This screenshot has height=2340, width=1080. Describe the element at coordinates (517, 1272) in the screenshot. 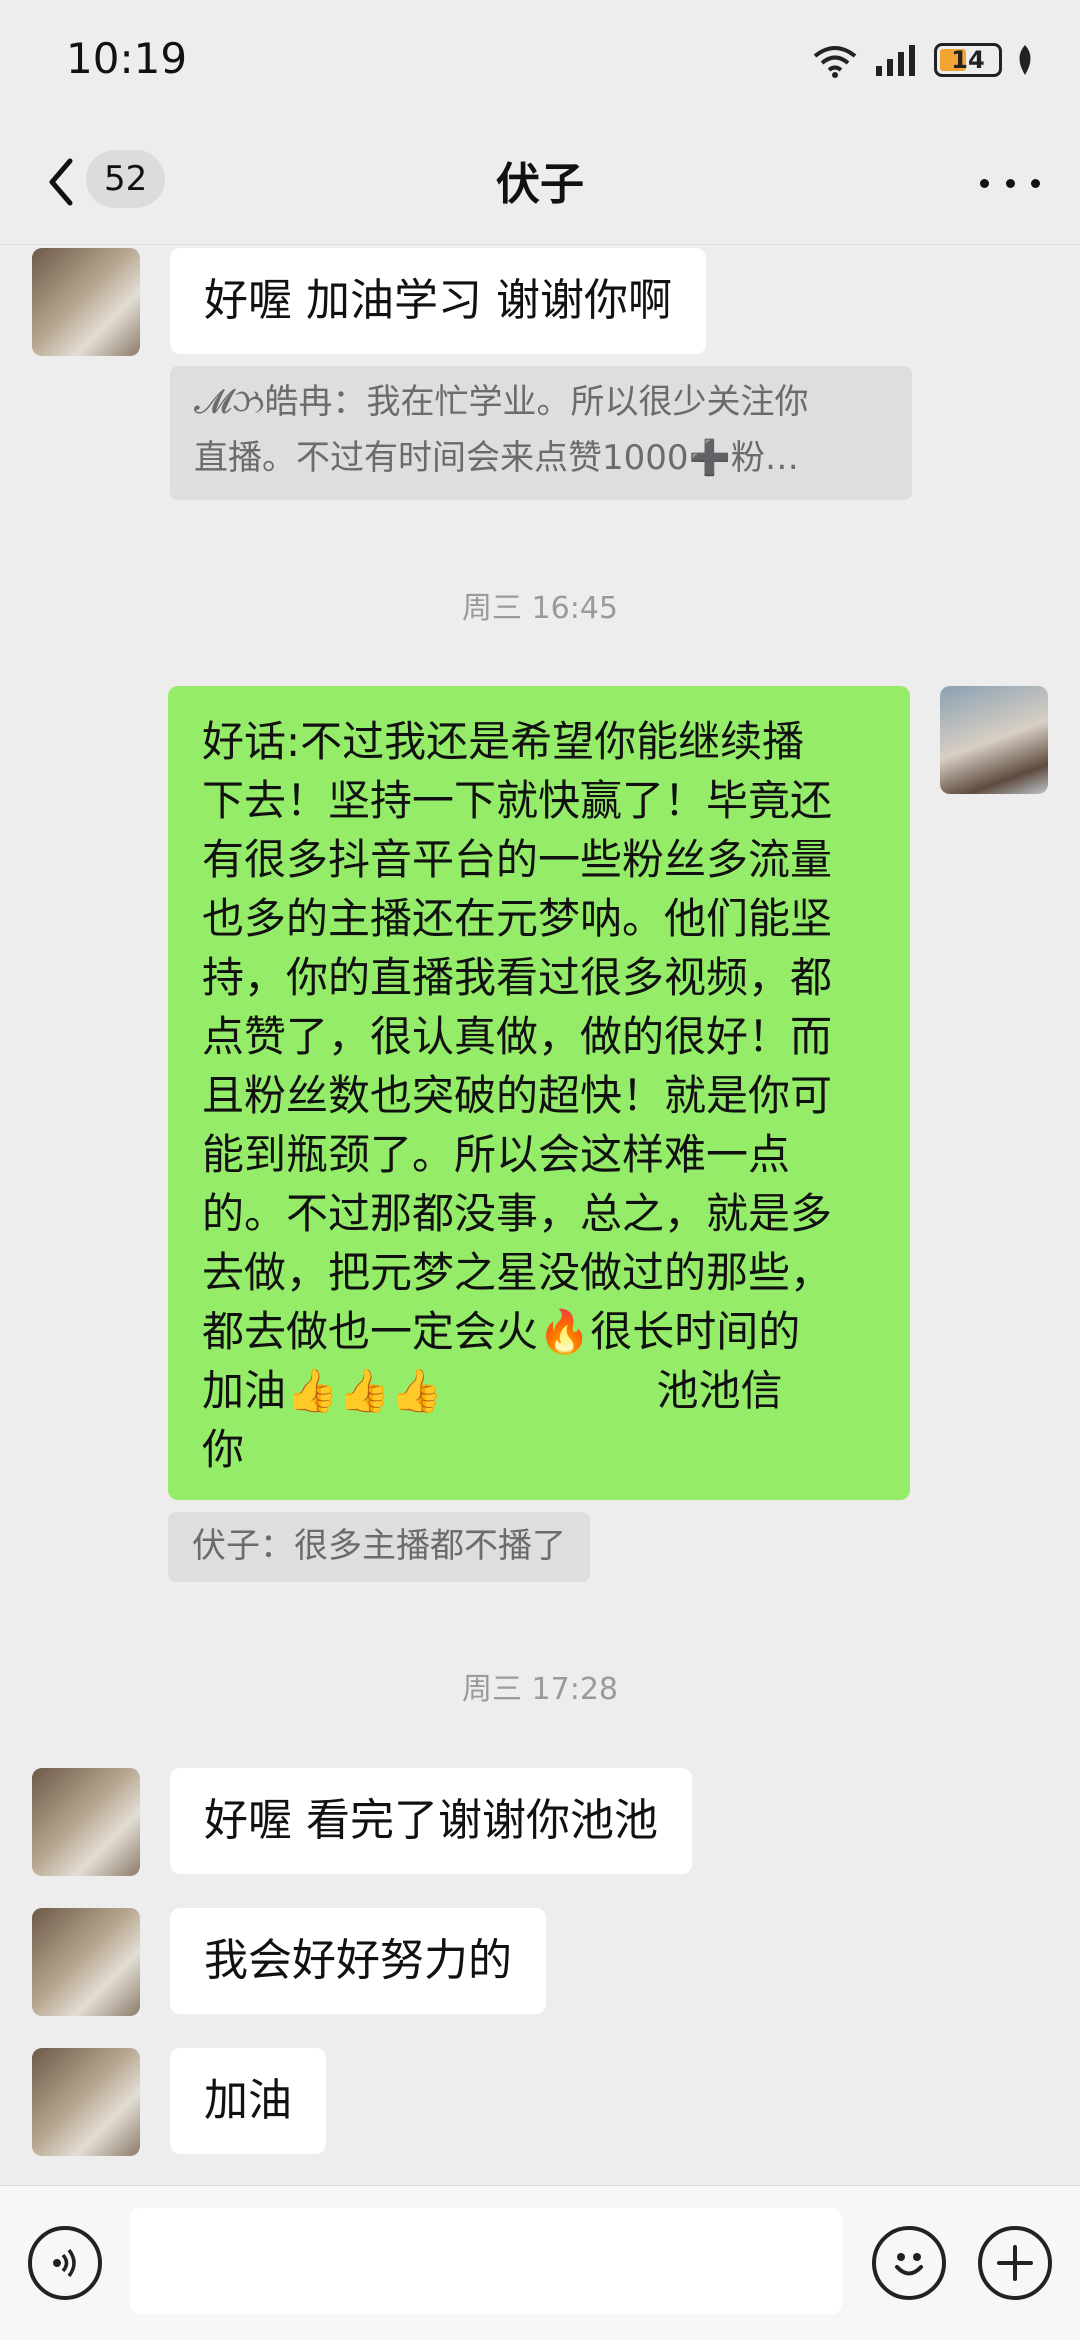

I see `message-line: 去做，把元梦之星没做过的那些，` at that location.